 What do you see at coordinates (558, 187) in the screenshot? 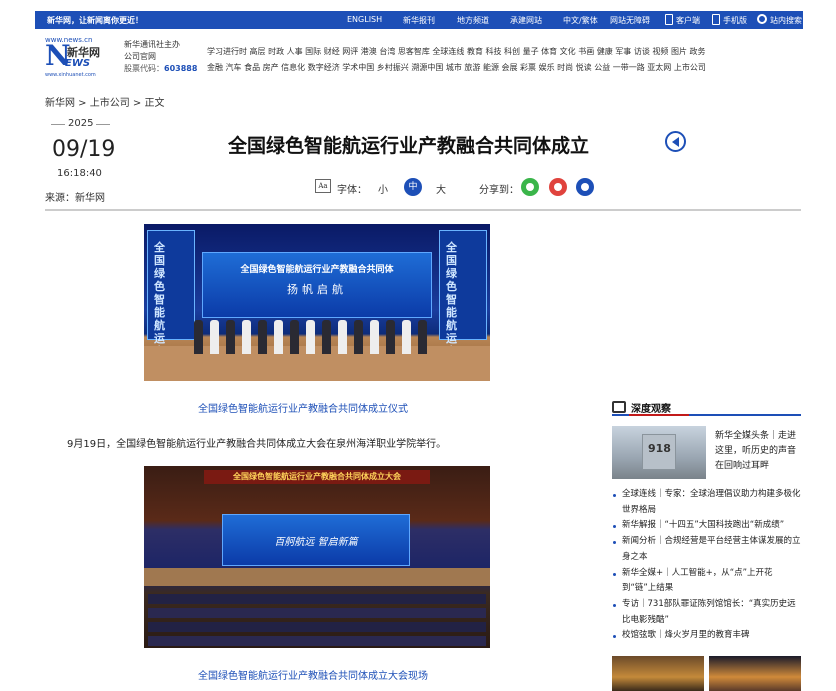
I see `weibo-share-icon` at bounding box center [558, 187].